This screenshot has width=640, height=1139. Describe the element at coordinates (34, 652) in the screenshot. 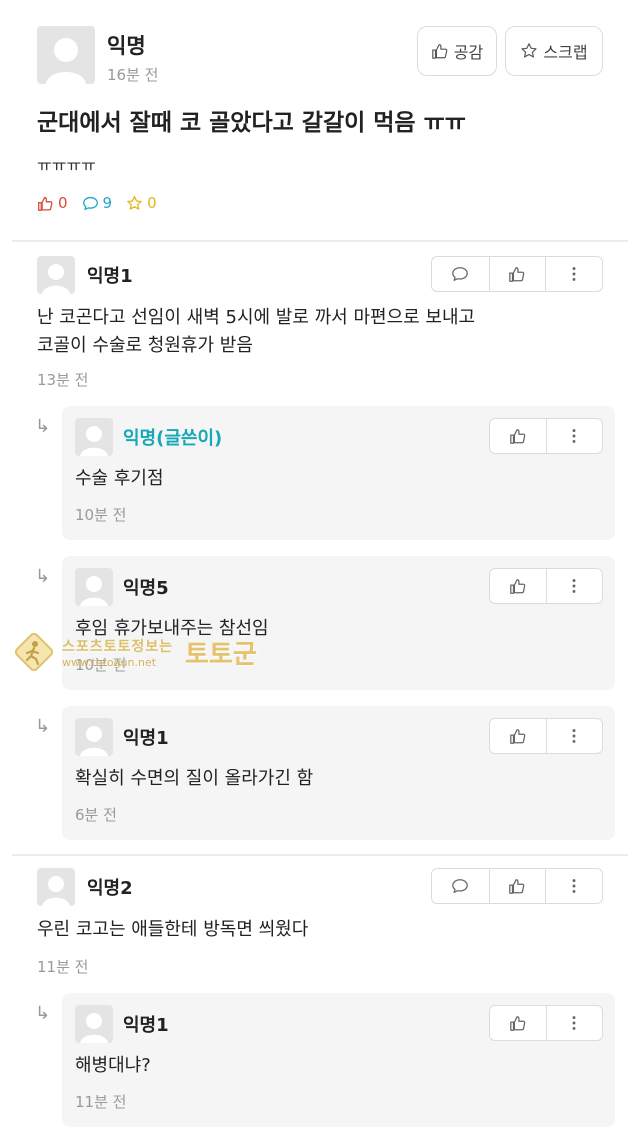

I see `running-figure-icon` at that location.